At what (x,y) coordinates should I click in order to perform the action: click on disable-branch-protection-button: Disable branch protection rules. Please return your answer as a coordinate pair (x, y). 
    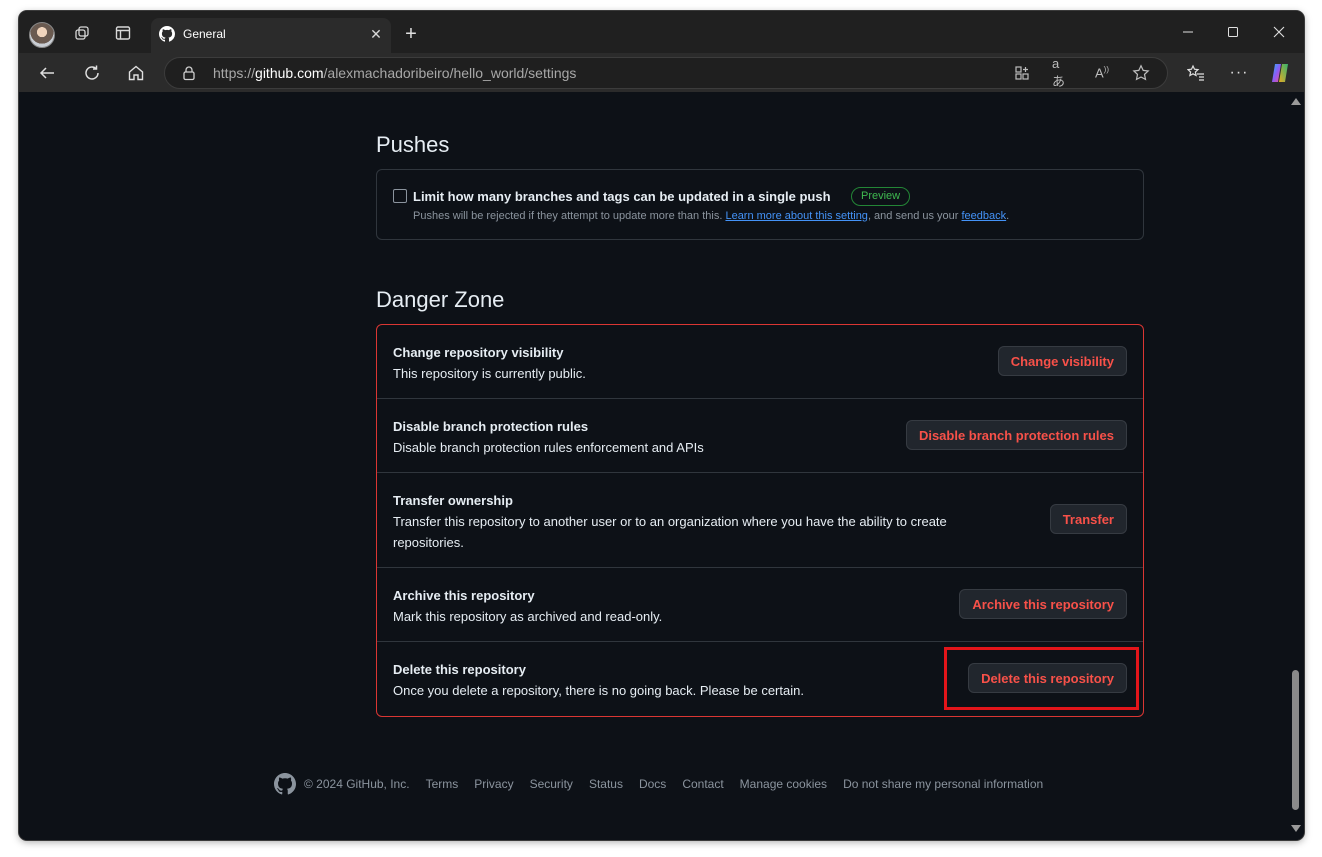
    Looking at the image, I should click on (1016, 435).